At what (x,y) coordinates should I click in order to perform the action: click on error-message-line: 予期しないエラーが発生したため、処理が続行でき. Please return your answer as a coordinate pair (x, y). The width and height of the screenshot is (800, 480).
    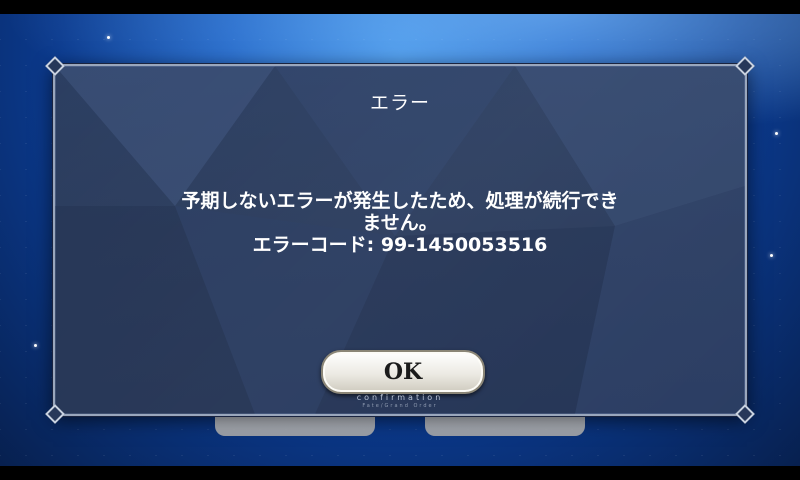
    Looking at the image, I should click on (400, 201).